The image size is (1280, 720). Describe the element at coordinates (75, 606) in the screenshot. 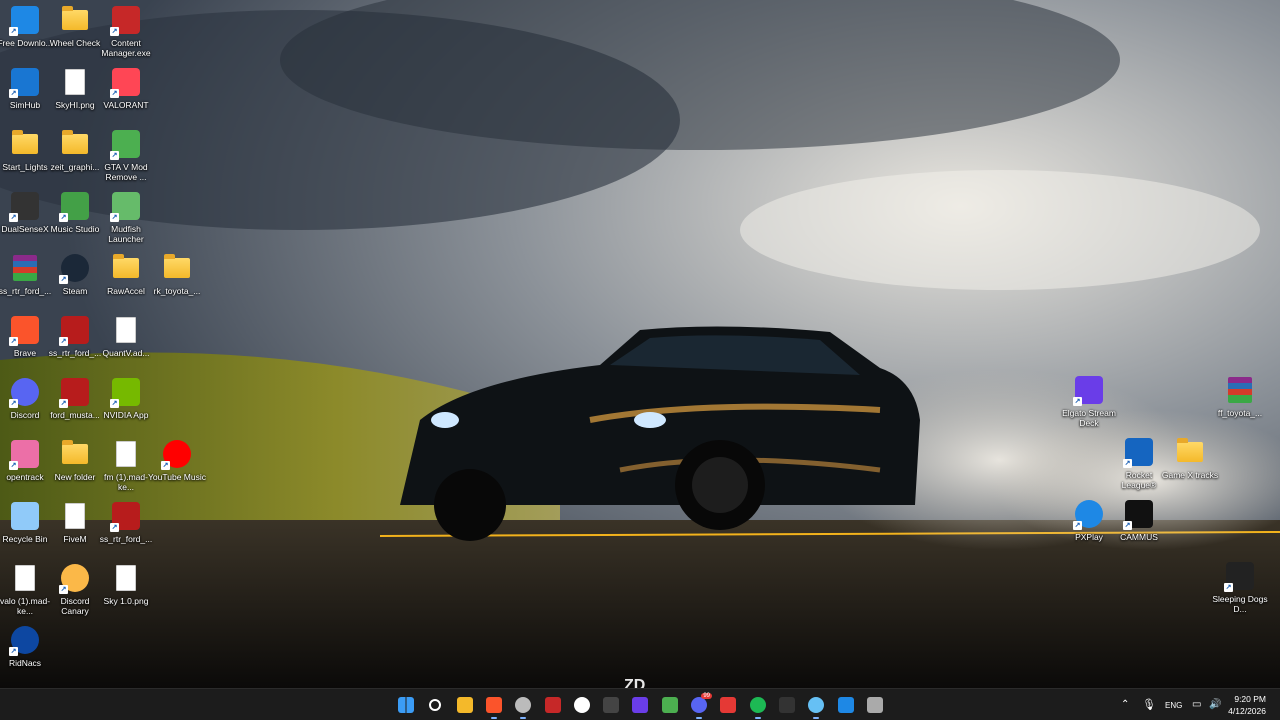

I see `desktop-icon-label: Discord Canary` at that location.